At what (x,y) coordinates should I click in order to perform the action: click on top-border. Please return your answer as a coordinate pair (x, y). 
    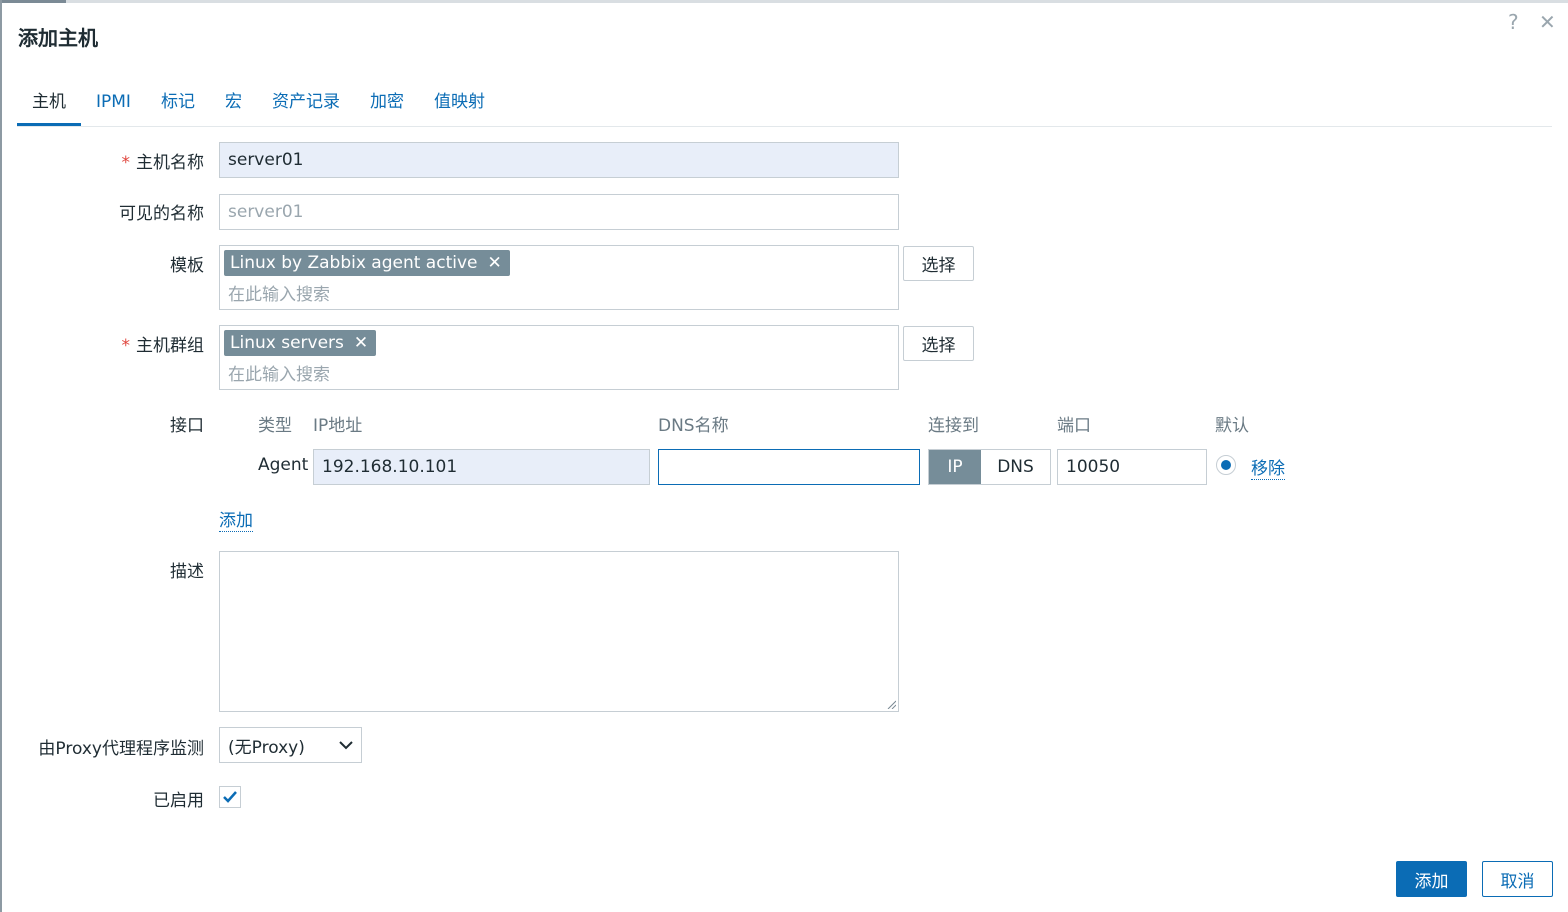
    Looking at the image, I should click on (784, 1).